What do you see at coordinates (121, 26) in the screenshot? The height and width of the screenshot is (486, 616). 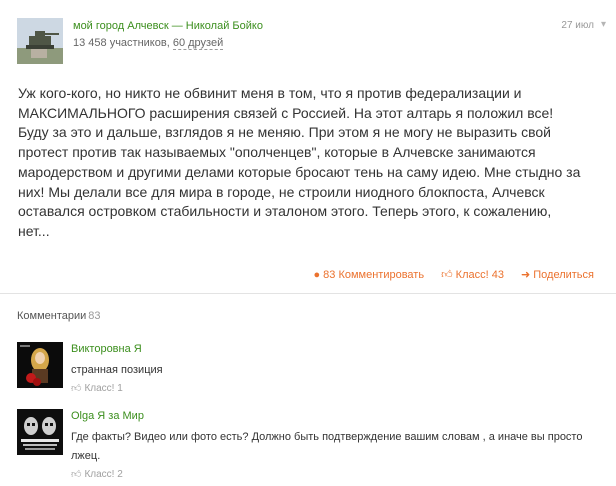 I see `group-name-link: мой город Алчевск` at bounding box center [121, 26].